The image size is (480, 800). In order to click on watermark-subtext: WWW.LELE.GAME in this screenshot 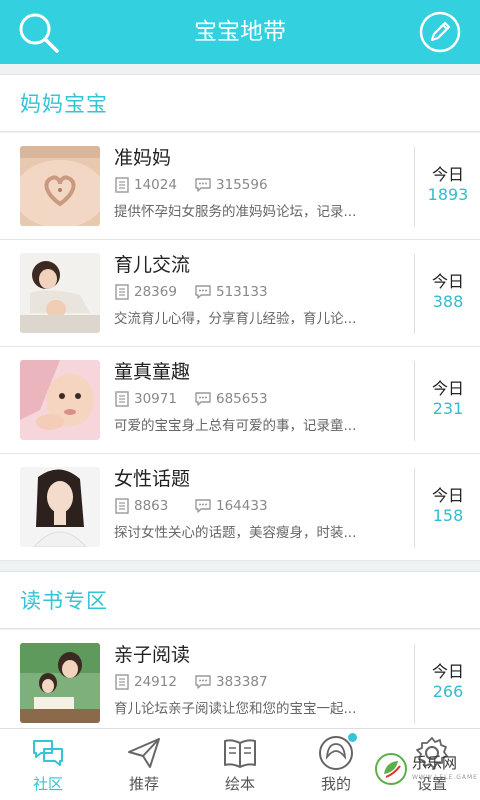, I will do `click(445, 777)`.